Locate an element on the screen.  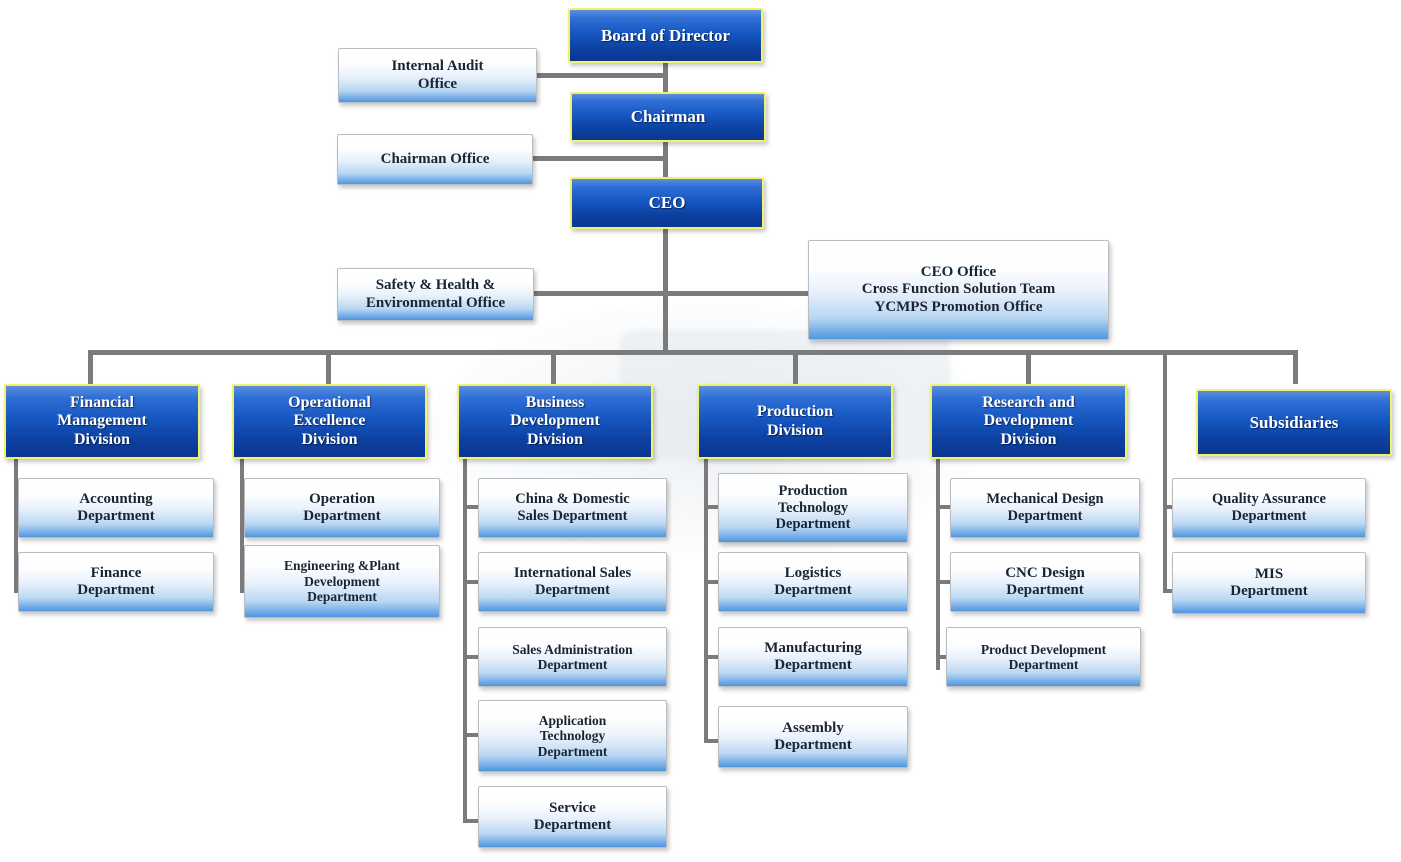
node-ceo: CEO is located at coordinates (667, 203).